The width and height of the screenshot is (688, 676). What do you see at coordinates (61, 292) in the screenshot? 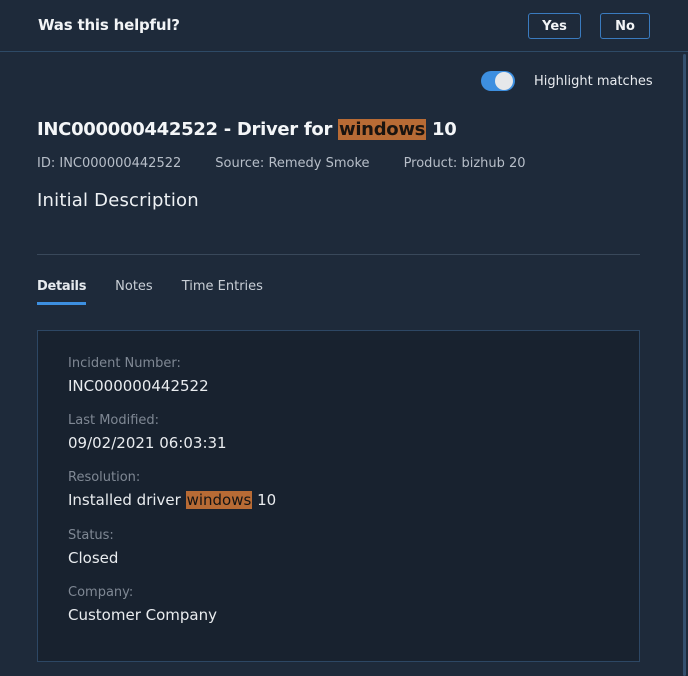
I see `tab-details: Details` at bounding box center [61, 292].